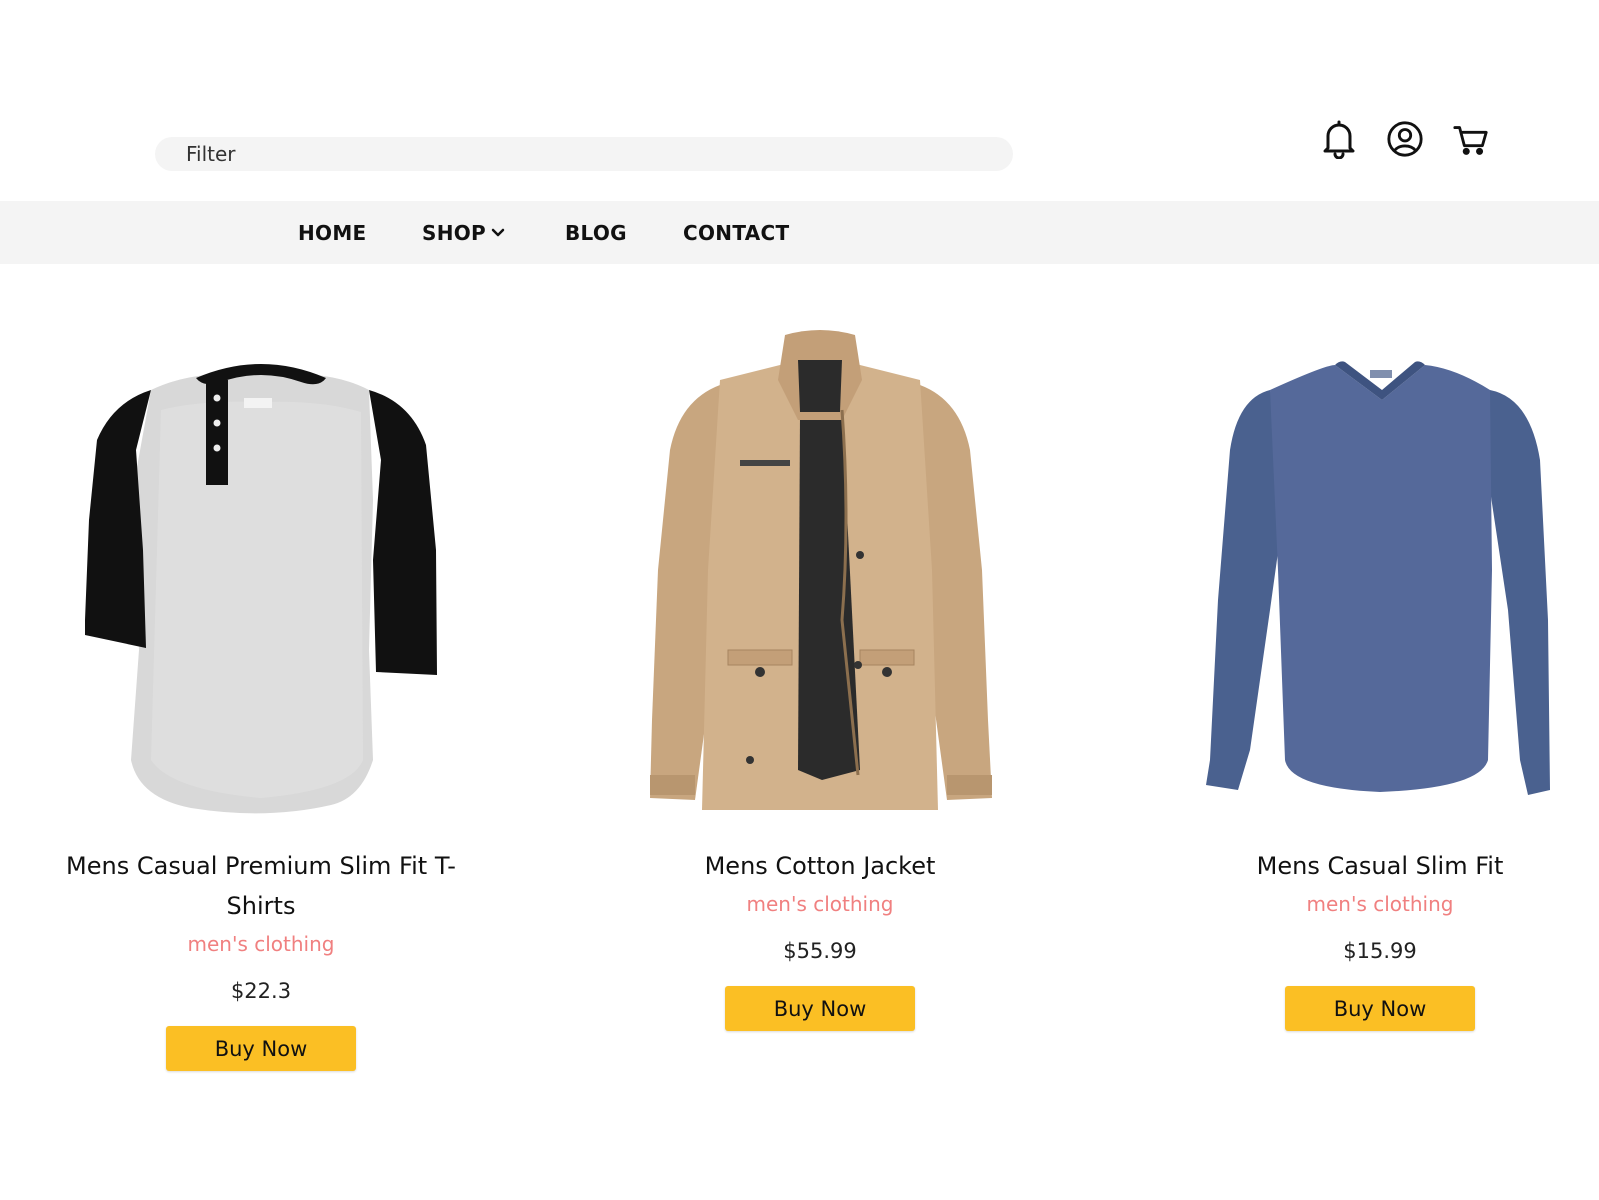 The height and width of the screenshot is (1200, 1599). I want to click on header-icons, so click(1405, 139).